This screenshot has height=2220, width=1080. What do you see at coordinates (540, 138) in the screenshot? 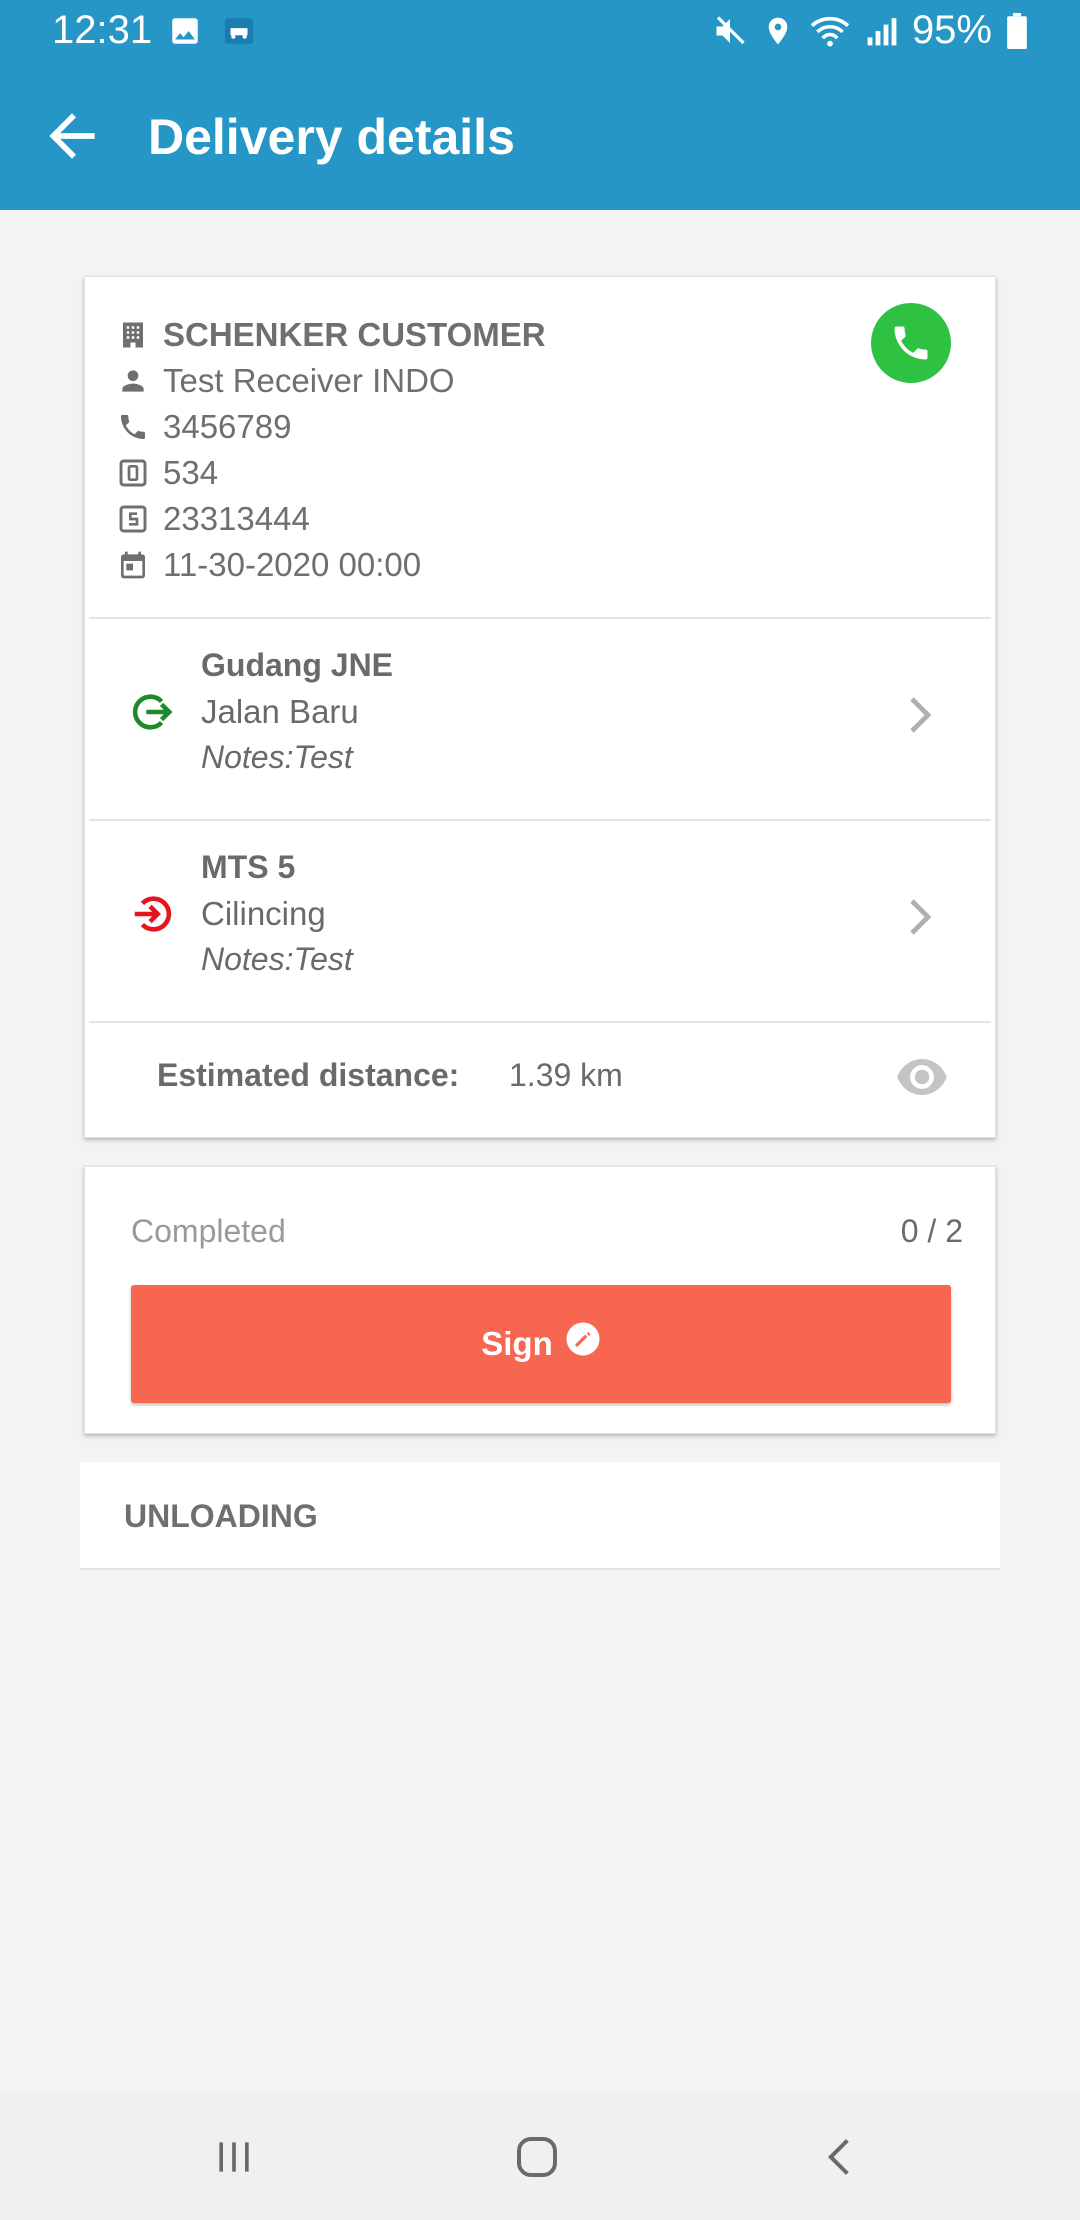
I see `app-bar: Delivery details` at bounding box center [540, 138].